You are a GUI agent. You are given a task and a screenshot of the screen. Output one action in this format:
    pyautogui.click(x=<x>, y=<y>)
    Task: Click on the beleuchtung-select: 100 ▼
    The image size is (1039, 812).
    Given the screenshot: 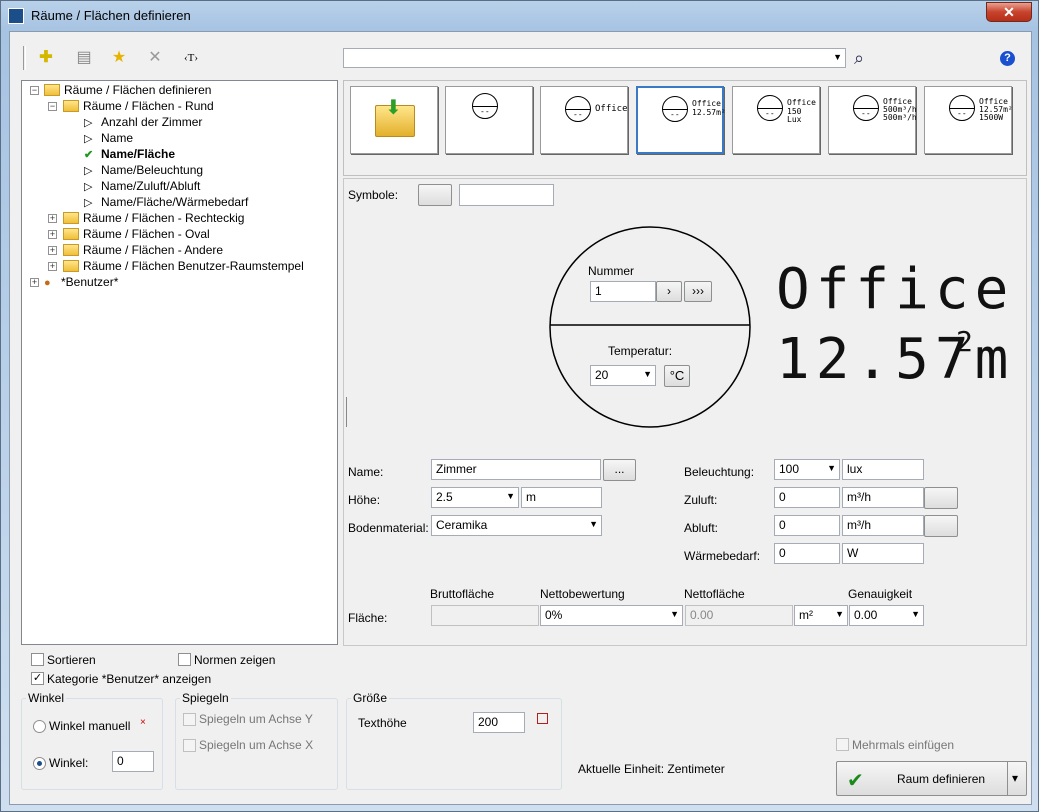 What is the action you would take?
    pyautogui.click(x=807, y=469)
    